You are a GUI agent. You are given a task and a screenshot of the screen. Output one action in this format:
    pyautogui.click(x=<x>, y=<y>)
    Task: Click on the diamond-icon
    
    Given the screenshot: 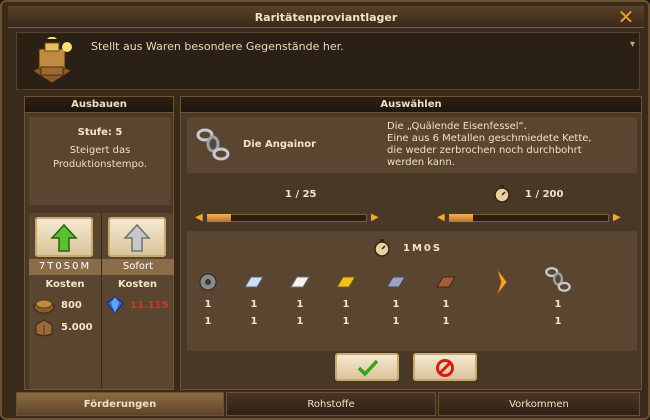 What is the action you would take?
    pyautogui.click(x=115, y=305)
    